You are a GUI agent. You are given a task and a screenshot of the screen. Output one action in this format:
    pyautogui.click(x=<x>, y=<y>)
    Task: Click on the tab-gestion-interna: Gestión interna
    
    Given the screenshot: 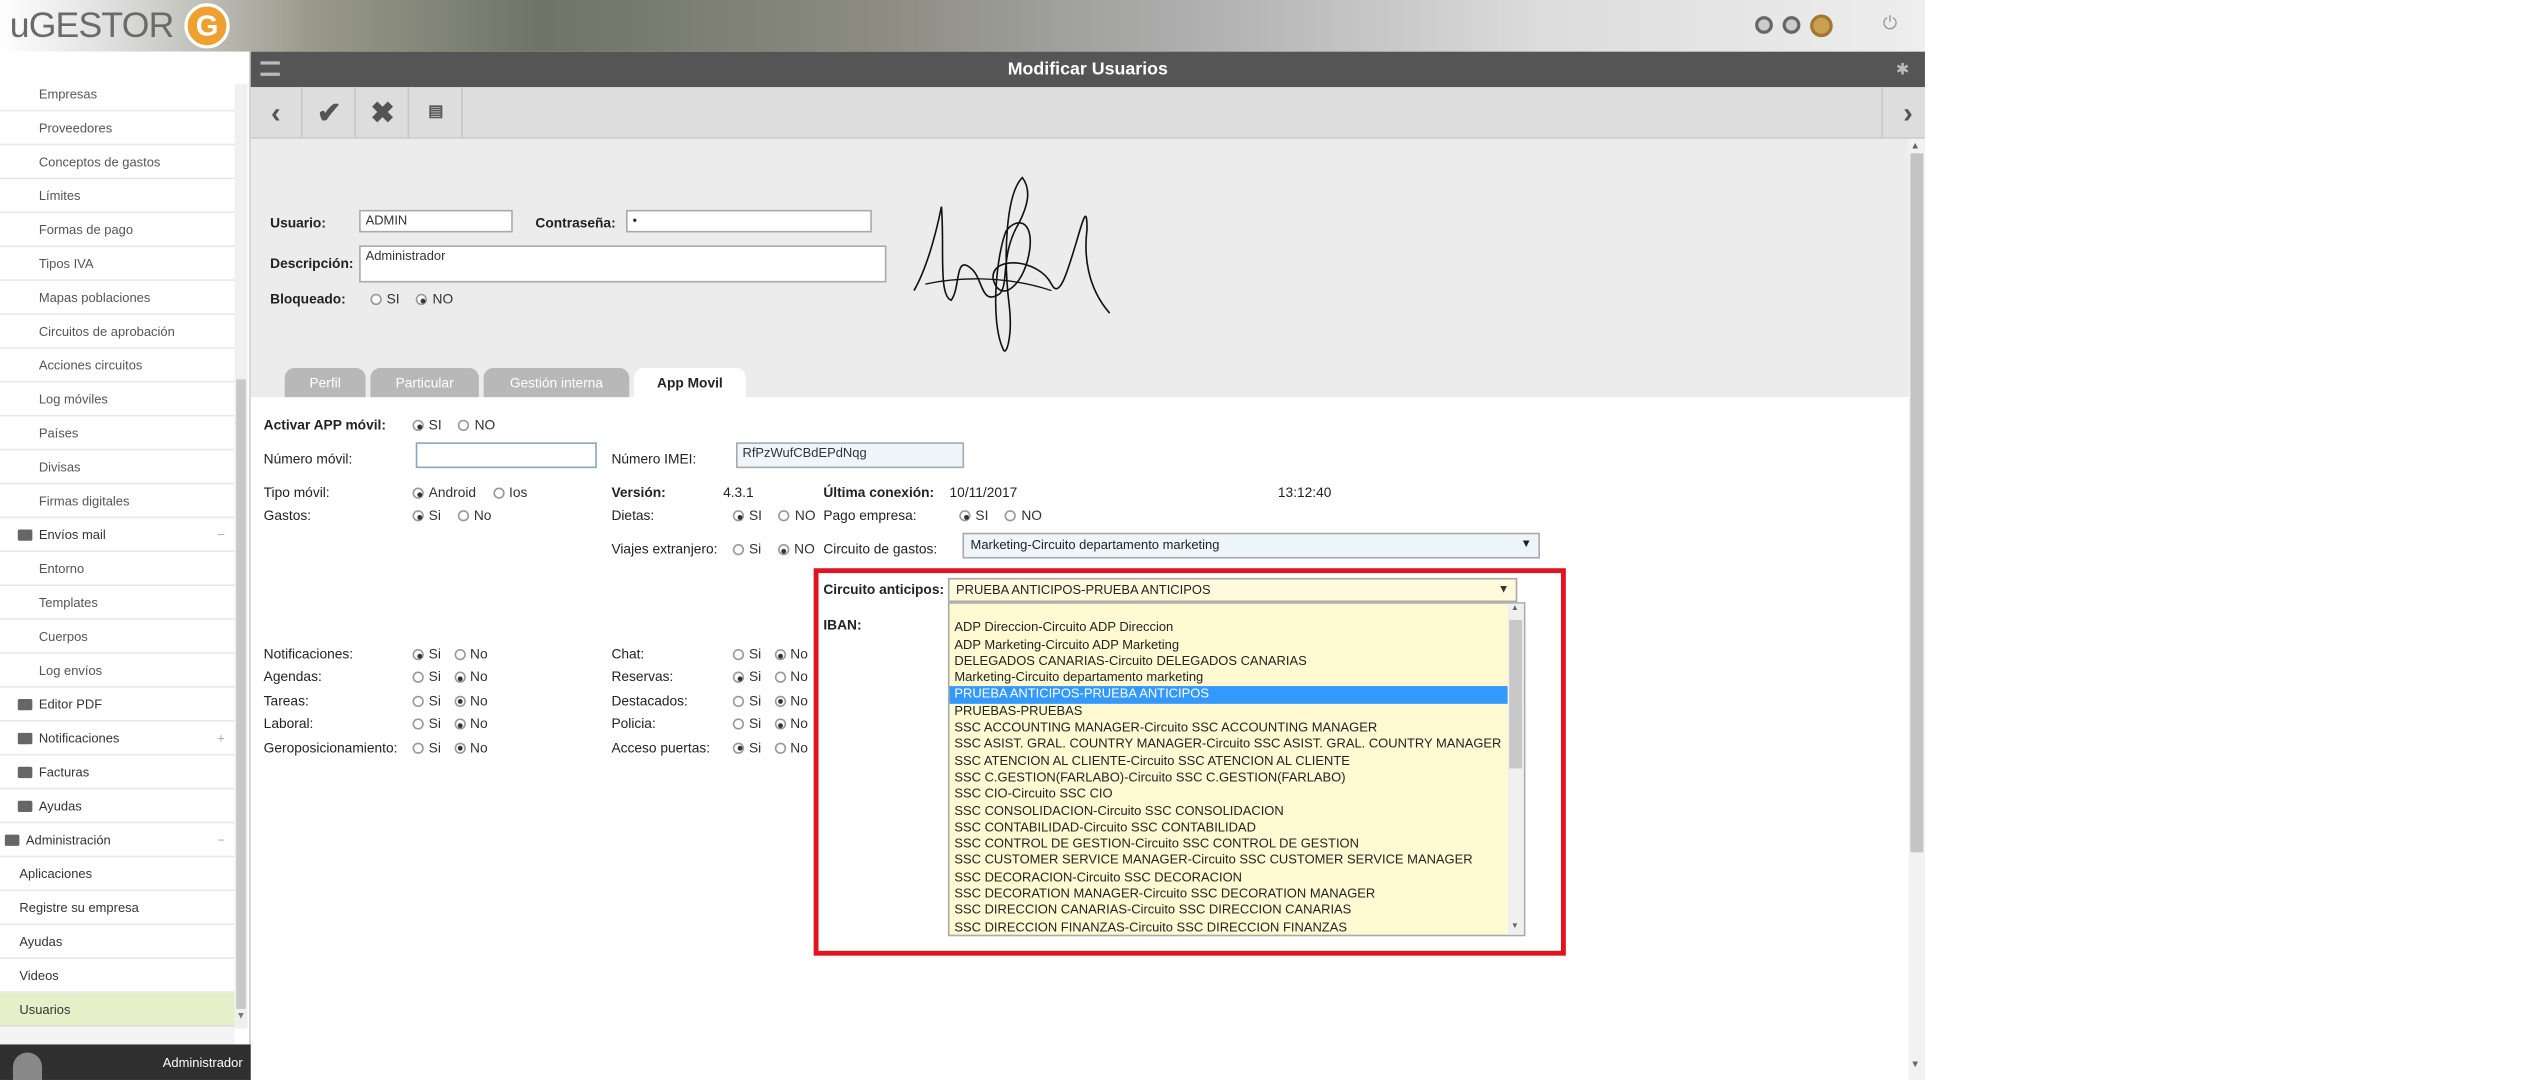 What is the action you would take?
    pyautogui.click(x=556, y=383)
    